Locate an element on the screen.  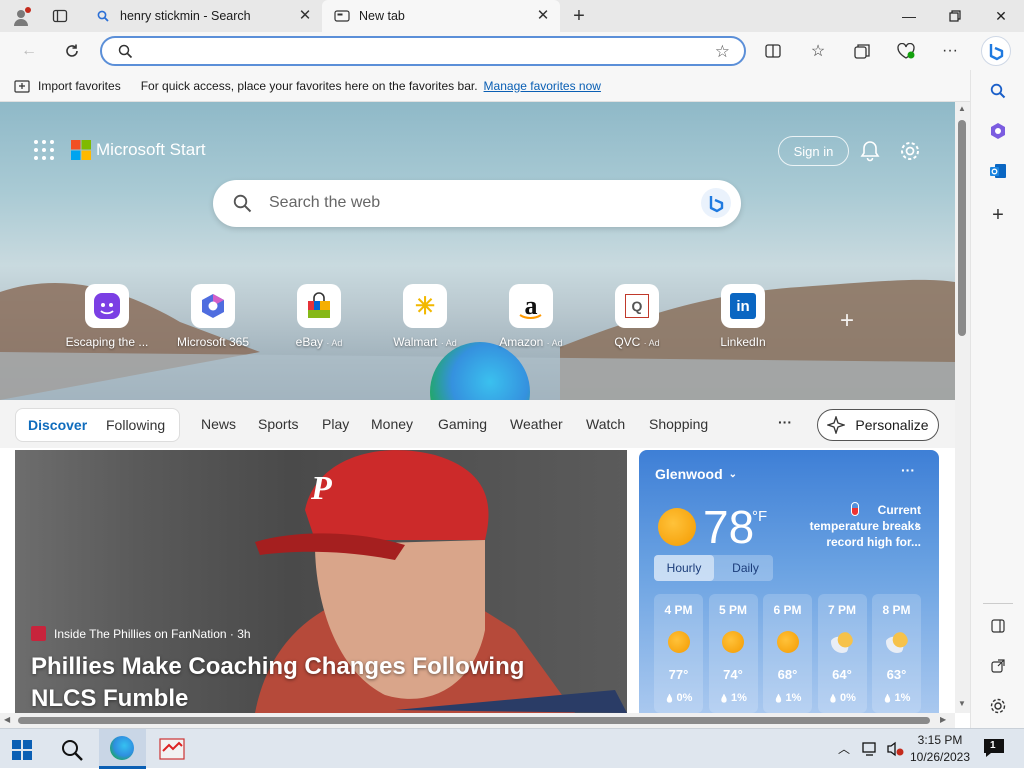
scroll-left-icon: ◀ is located at coordinates (7, 719).